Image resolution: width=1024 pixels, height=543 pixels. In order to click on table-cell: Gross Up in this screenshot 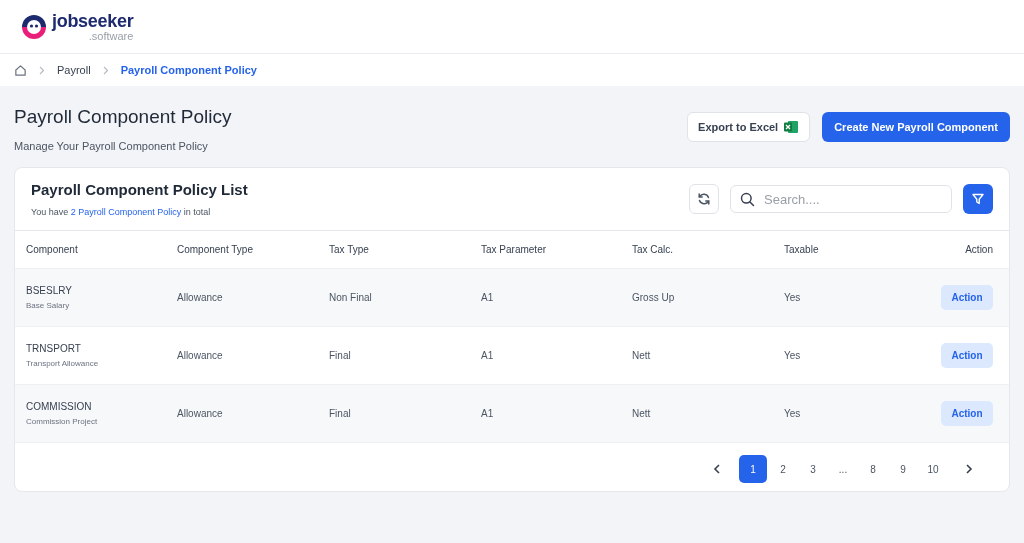, I will do `click(653, 297)`.